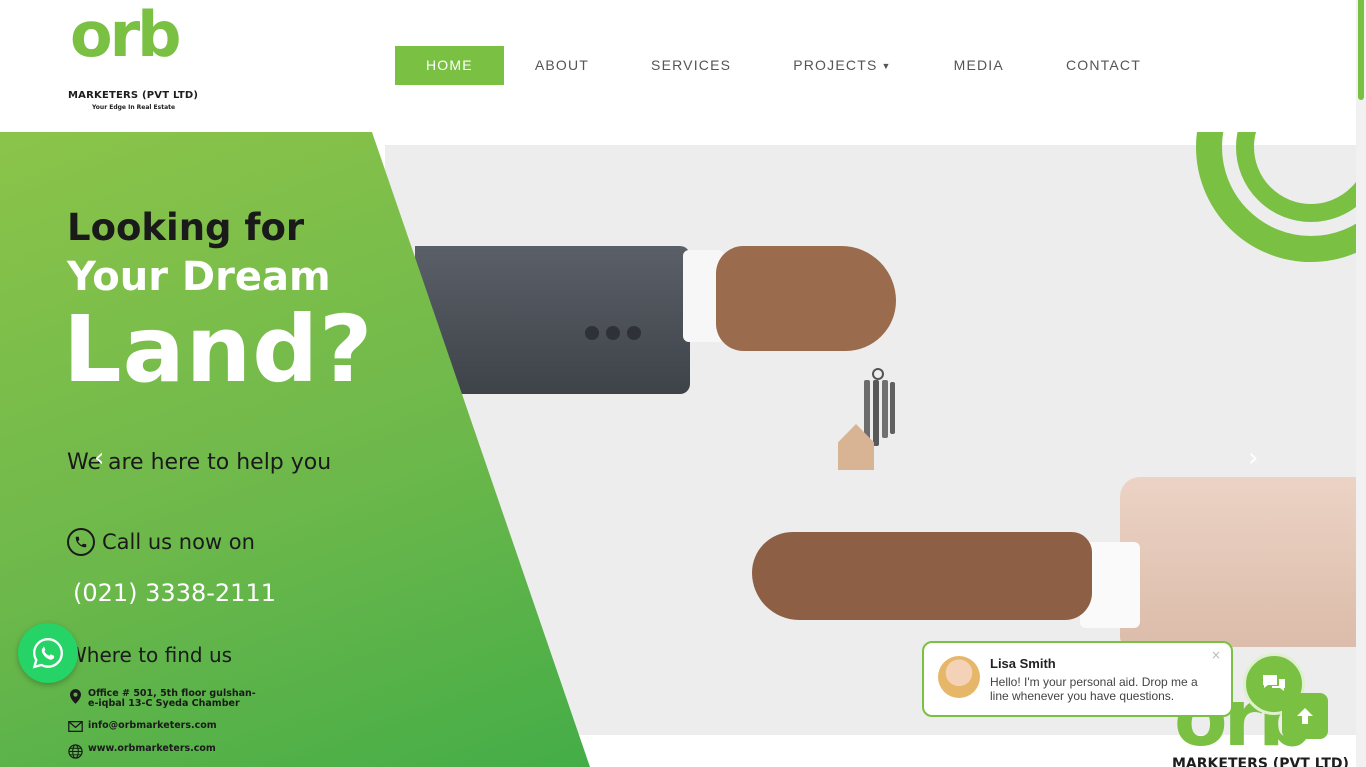 Image resolution: width=1366 pixels, height=767 pixels. What do you see at coordinates (150, 655) in the screenshot?
I see `where-label: Where to find us` at bounding box center [150, 655].